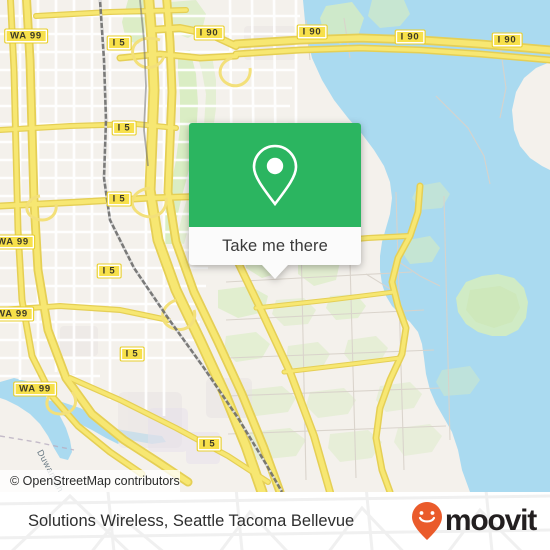 The width and height of the screenshot is (550, 550). I want to click on popup-header, so click(275, 175).